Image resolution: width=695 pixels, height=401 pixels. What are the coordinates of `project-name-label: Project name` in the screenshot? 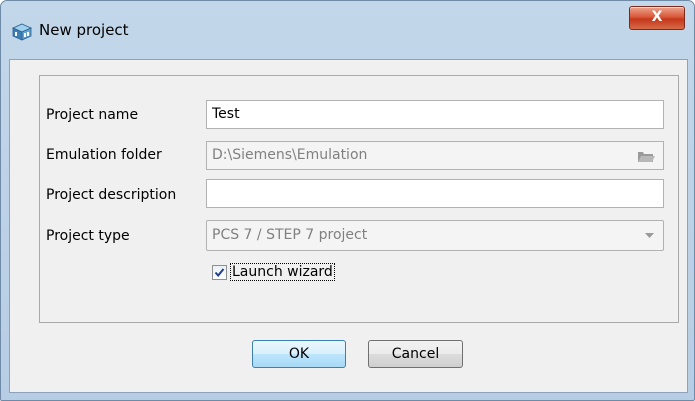 It's located at (92, 115).